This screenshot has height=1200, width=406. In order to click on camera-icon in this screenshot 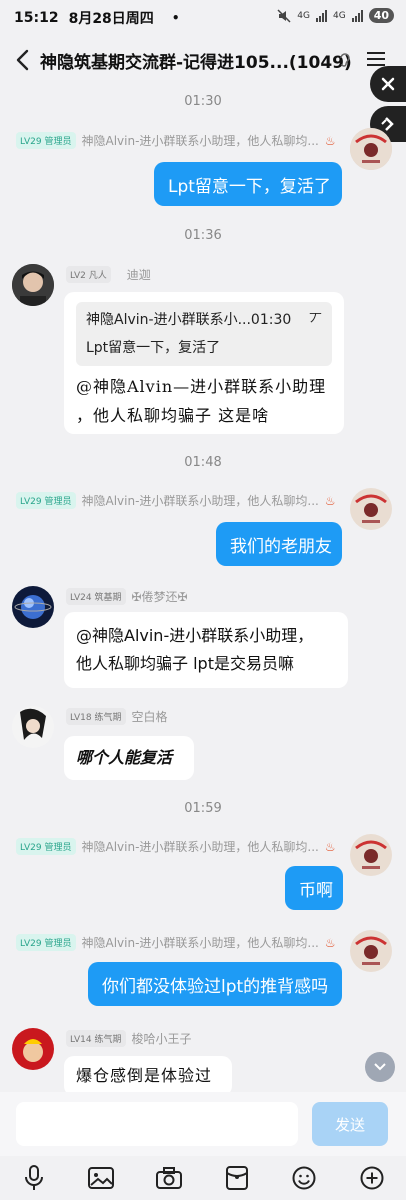, I will do `click(169, 1178)`.